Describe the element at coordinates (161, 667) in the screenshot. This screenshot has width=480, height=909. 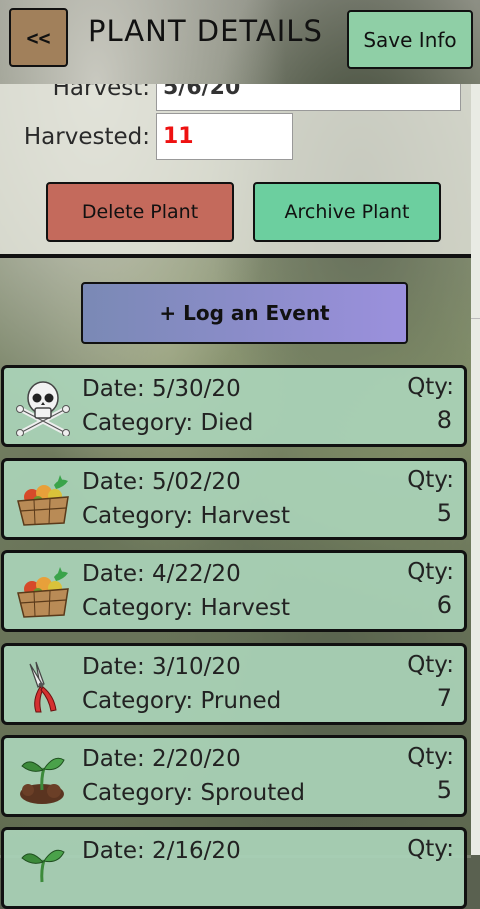
I see `event-date: Date: 3/10/20` at that location.